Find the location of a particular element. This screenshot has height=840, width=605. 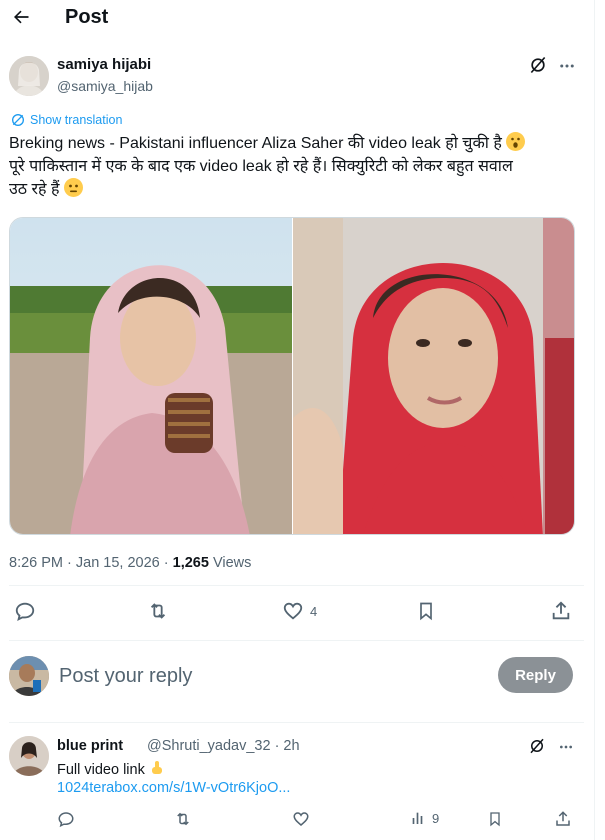

page-title: Post is located at coordinates (87, 17).